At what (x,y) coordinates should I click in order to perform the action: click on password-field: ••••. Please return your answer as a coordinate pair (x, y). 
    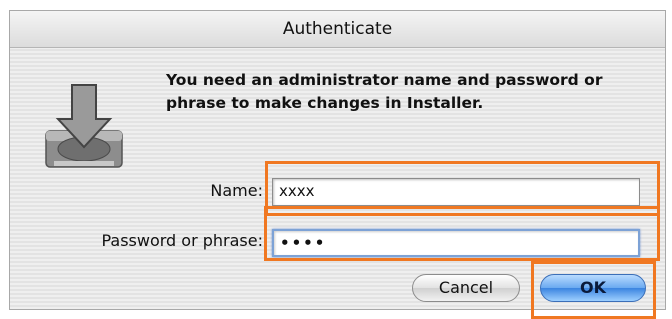
    Looking at the image, I should click on (456, 243).